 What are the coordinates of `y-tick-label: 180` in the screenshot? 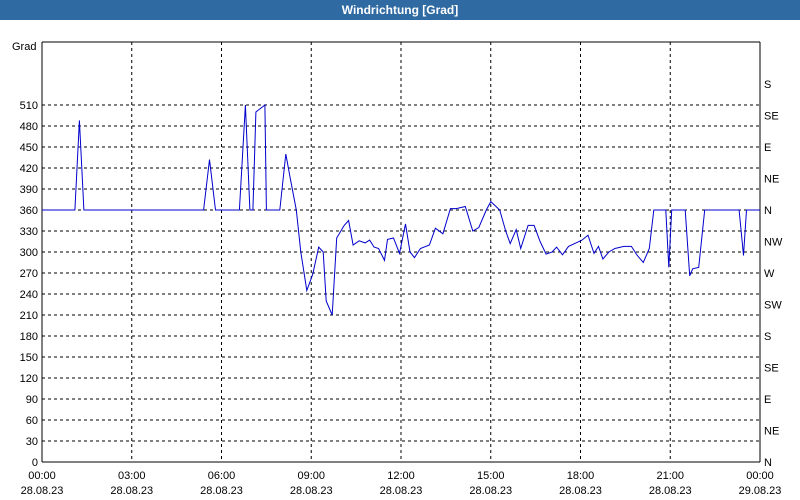 It's located at (29, 337).